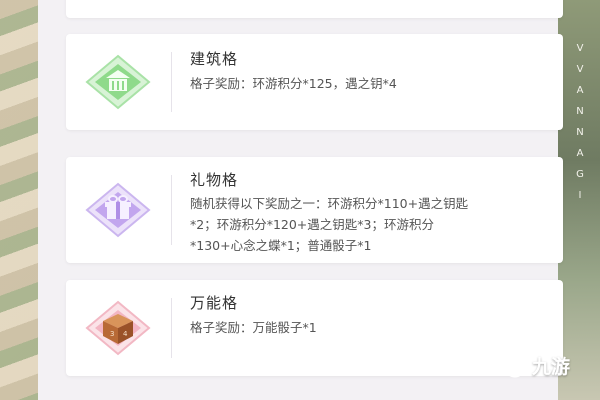  What do you see at coordinates (253, 327) in the screenshot?
I see `cell-description: 格子奖励：万能骰子*1` at bounding box center [253, 327].